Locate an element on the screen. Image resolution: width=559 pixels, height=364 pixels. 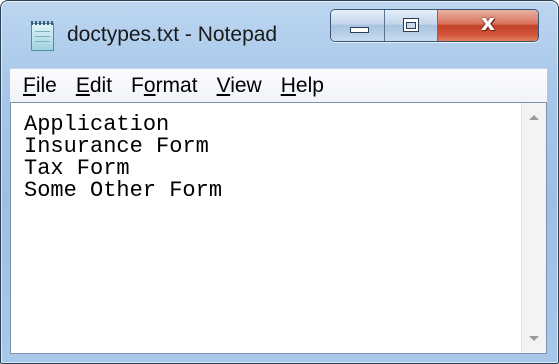
maximize-icon is located at coordinates (411, 25).